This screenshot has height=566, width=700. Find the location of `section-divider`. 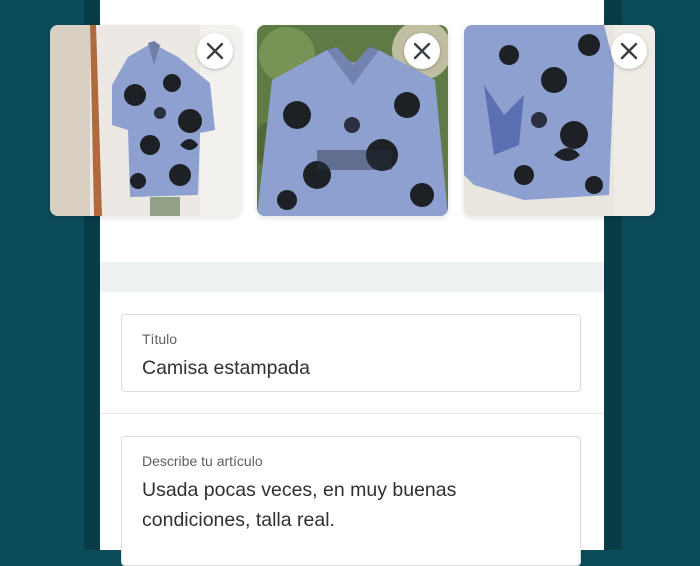

section-divider is located at coordinates (352, 277).